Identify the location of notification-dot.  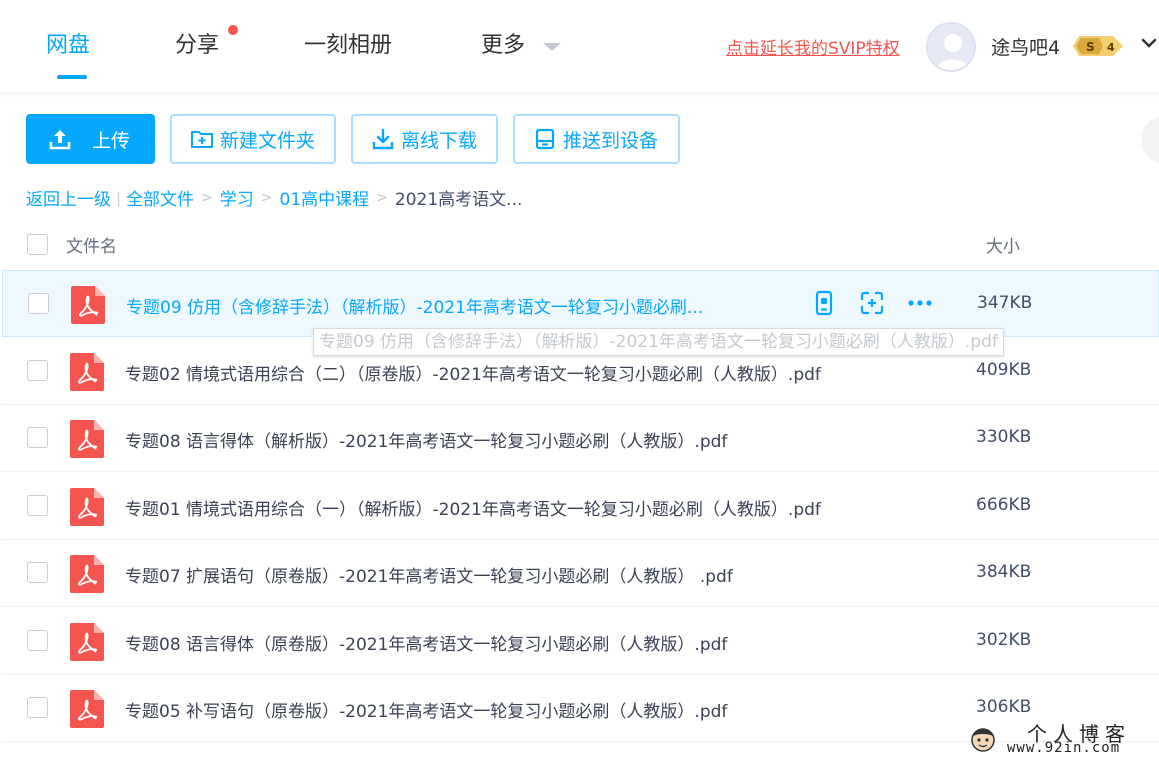
(233, 30).